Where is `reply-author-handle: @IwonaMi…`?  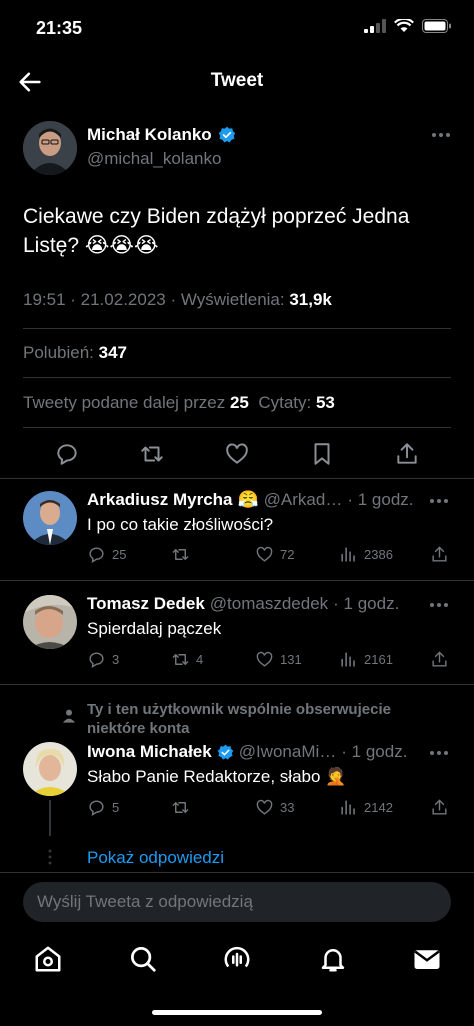 reply-author-handle: @IwonaMi… is located at coordinates (288, 752).